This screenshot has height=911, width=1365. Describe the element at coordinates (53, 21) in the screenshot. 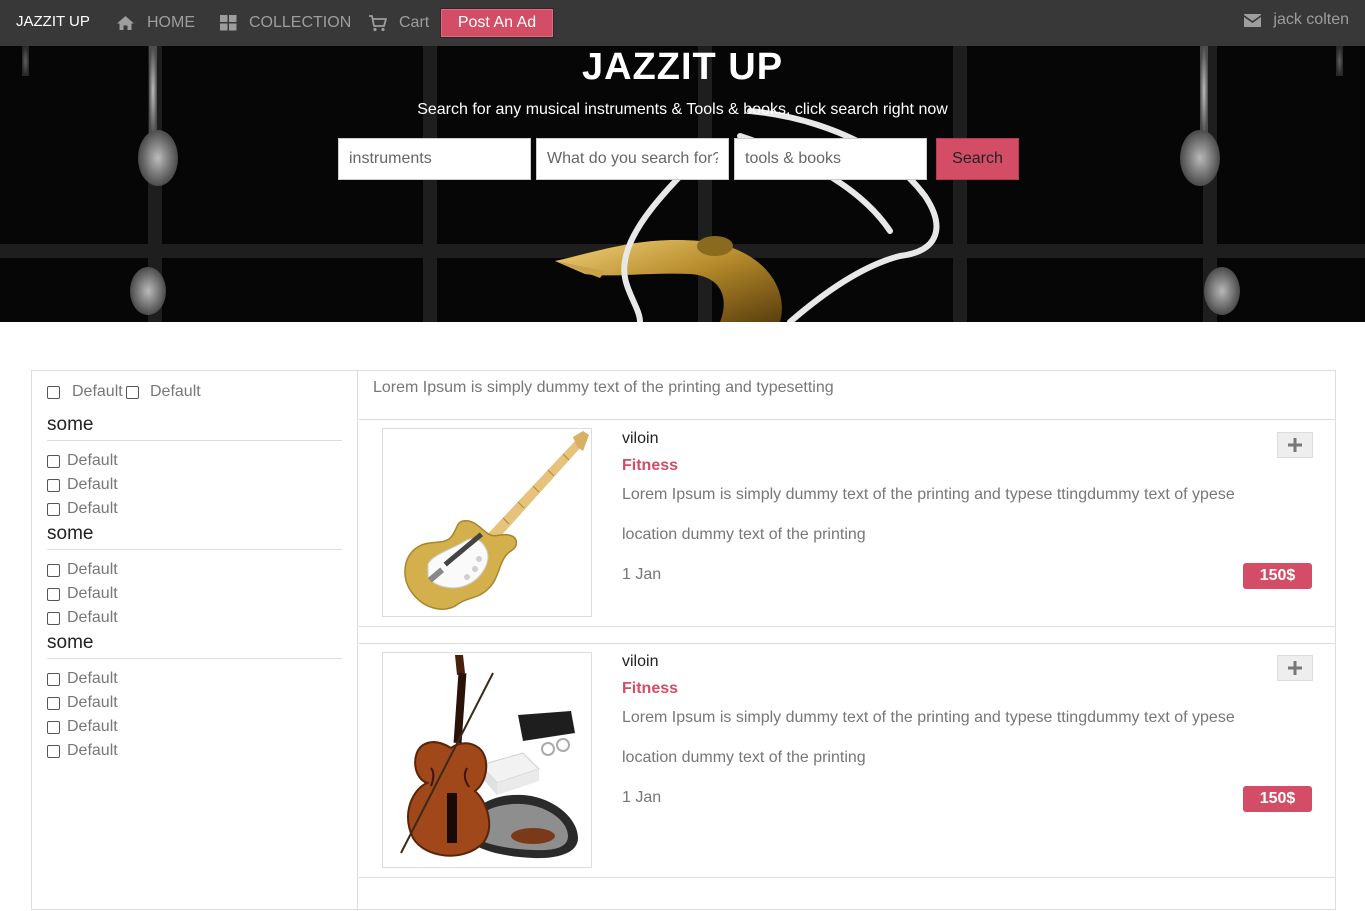

I see `brand-link: JAZZIT UP` at that location.